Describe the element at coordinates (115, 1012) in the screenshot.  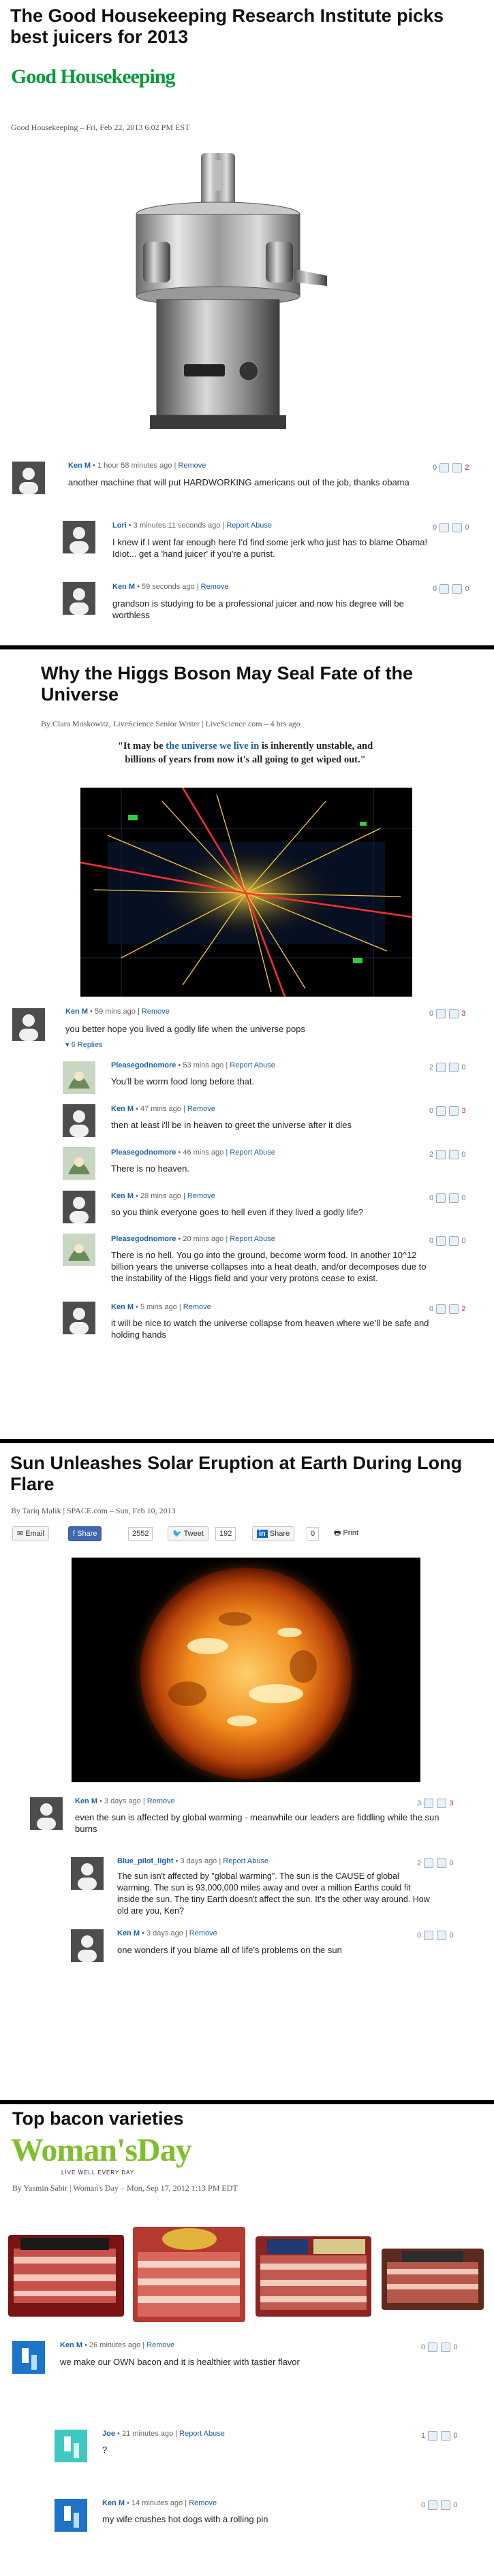
I see `comment-time: 59 mins ago` at that location.